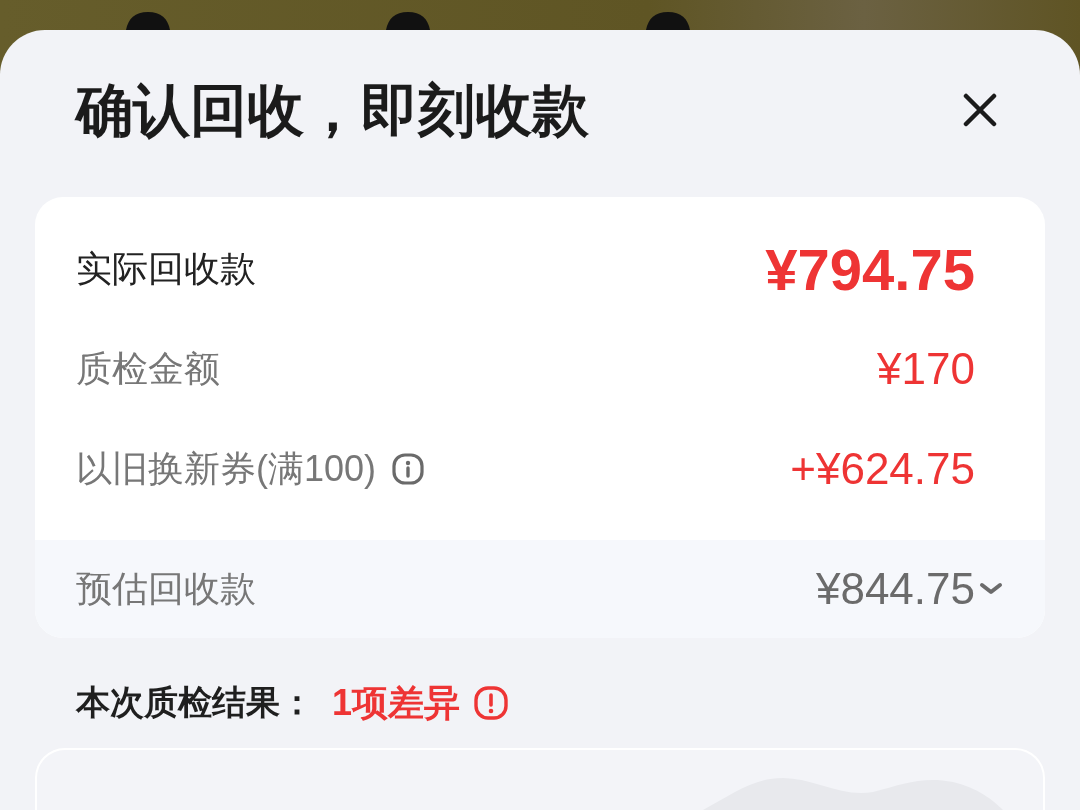 This screenshot has height=810, width=1080. Describe the element at coordinates (195, 702) in the screenshot. I see `inspection-label: 本次质检结果：` at that location.